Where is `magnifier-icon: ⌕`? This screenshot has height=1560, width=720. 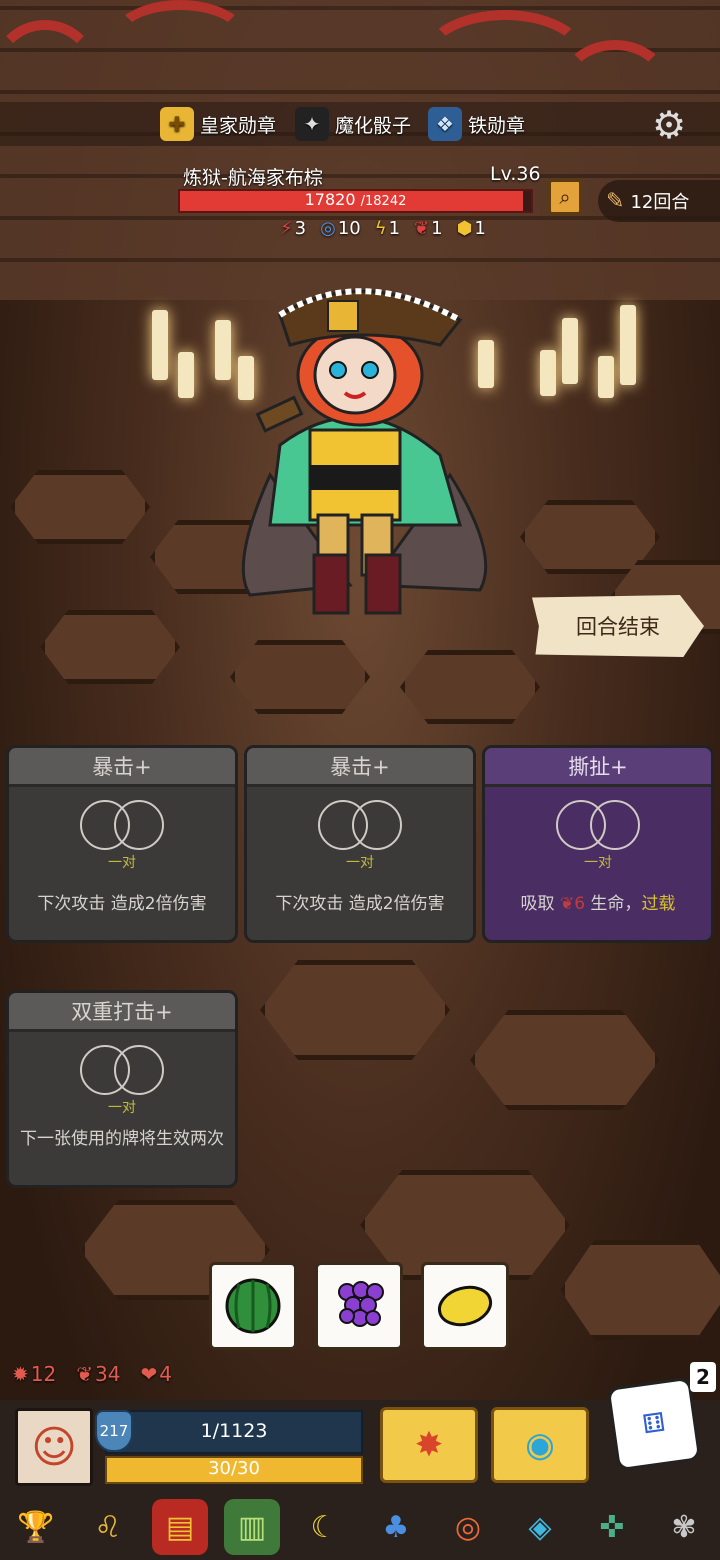 magnifier-icon: ⌕ is located at coordinates (565, 197).